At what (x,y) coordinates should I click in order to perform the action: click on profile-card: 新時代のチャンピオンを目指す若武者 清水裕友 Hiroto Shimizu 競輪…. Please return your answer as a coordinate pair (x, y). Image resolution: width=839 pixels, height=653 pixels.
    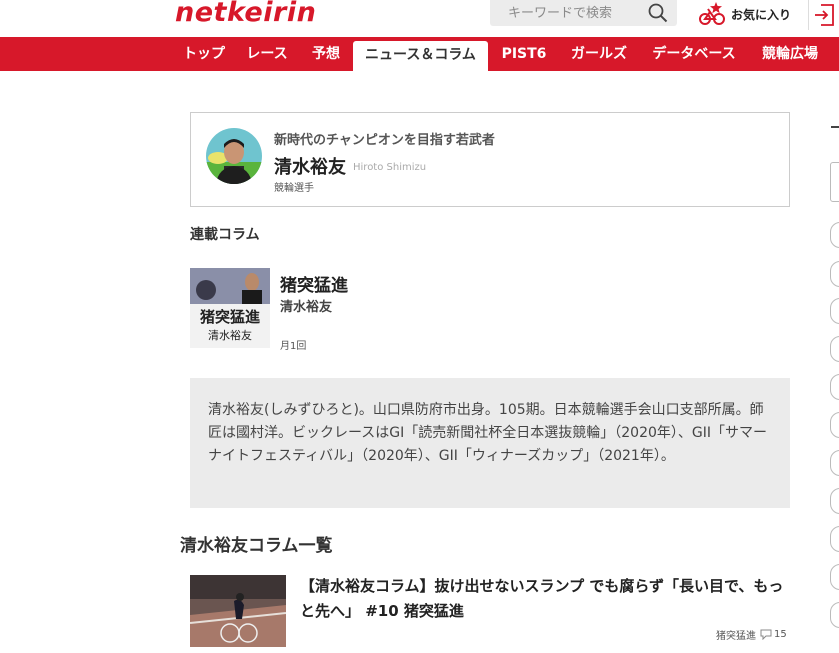
    Looking at the image, I should click on (490, 159).